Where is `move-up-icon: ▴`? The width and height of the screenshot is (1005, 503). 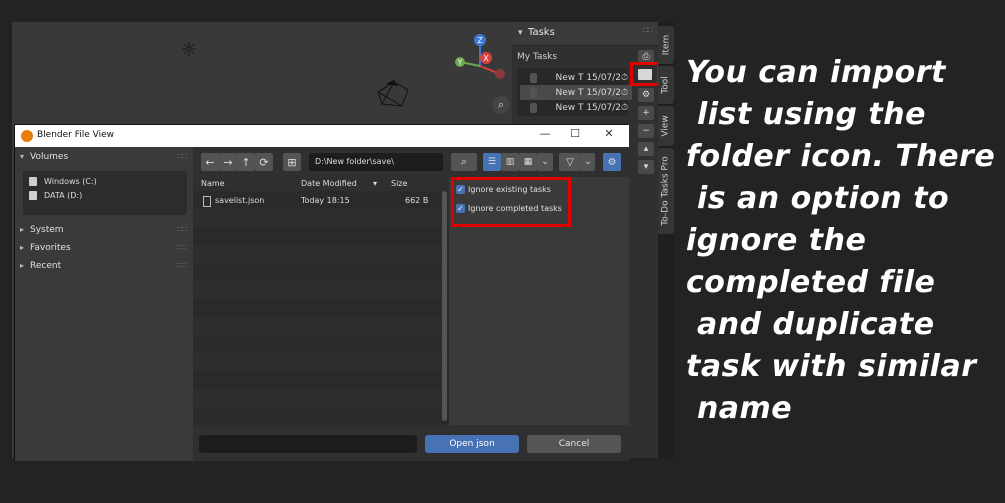 move-up-icon: ▴ is located at coordinates (646, 149).